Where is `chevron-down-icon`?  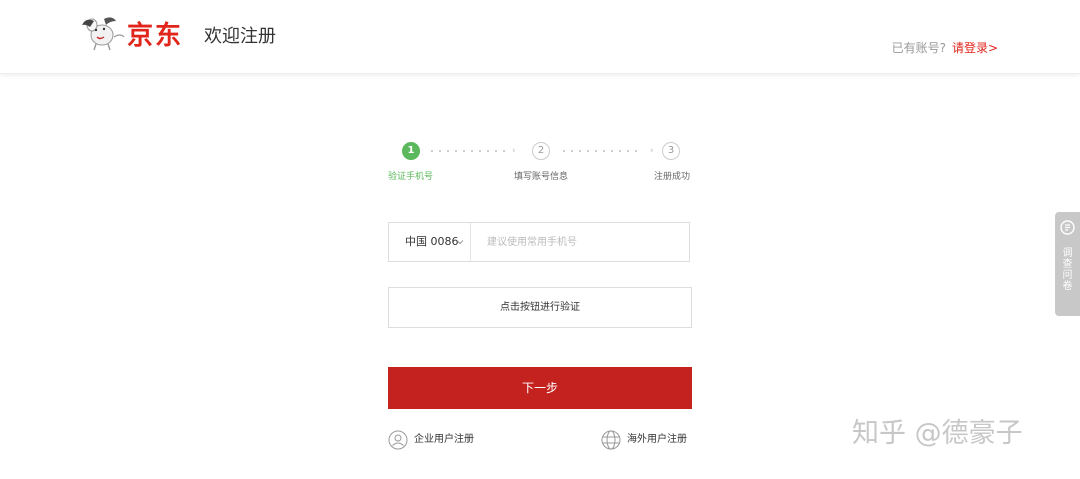 chevron-down-icon is located at coordinates (460, 242).